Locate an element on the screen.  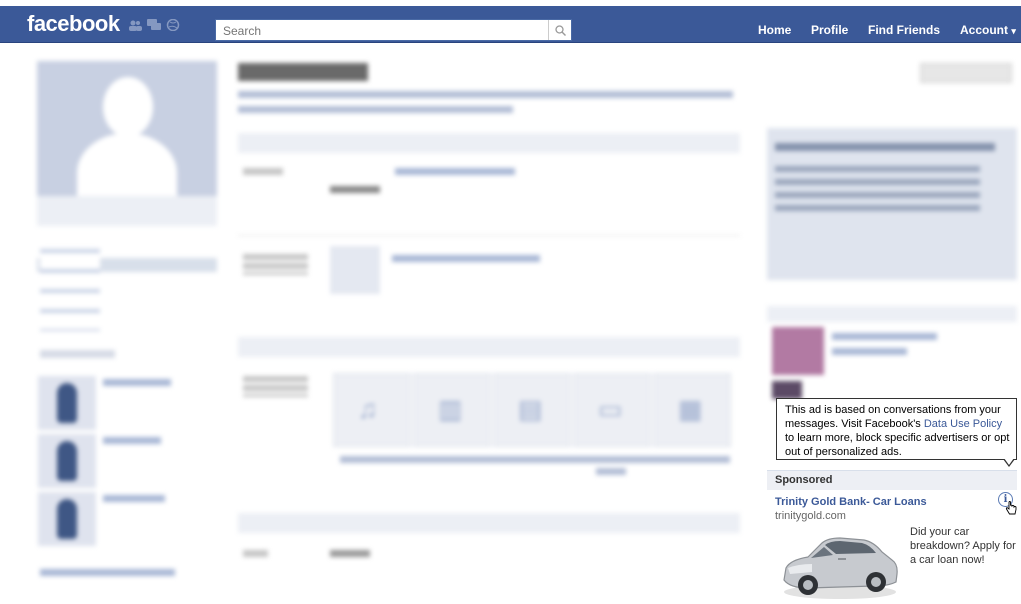
profile-name-placeholder is located at coordinates (303, 72).